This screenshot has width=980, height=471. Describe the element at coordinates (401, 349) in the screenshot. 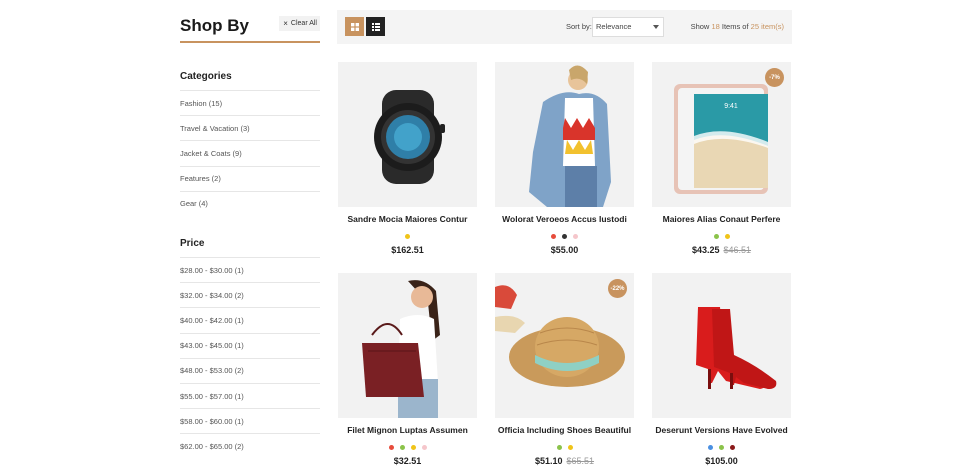

I see `handbag-model-image` at that location.